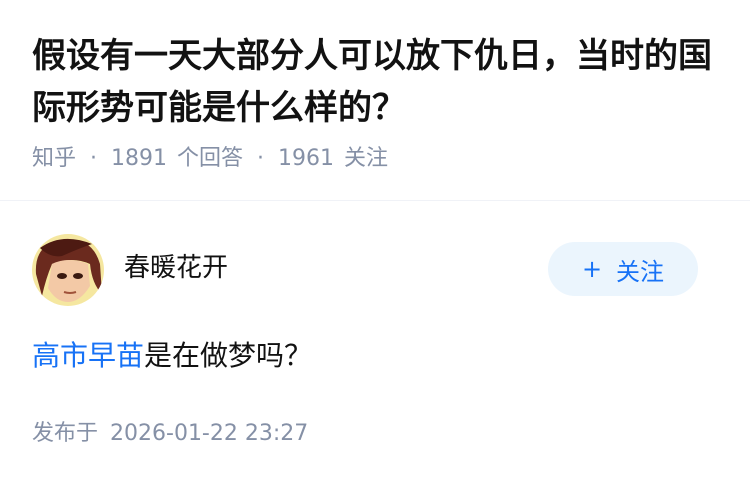 This screenshot has width=750, height=484. I want to click on source-label: 知乎, so click(54, 159).